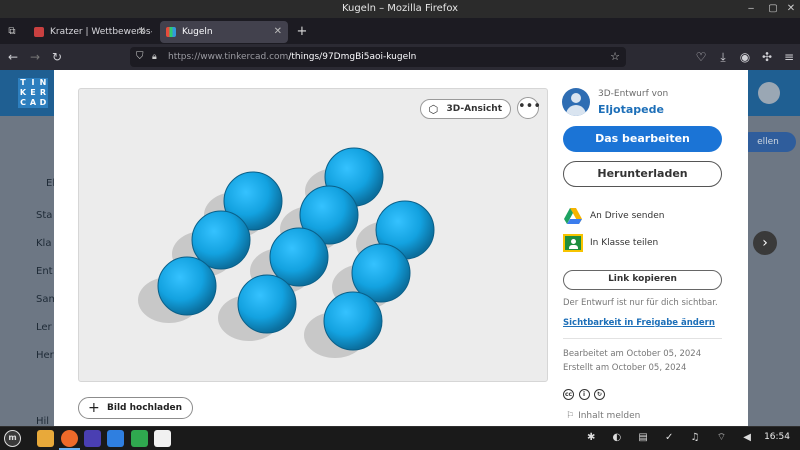  Describe the element at coordinates (573, 247) in the screenshot. I see `classroom-shoulders` at that location.